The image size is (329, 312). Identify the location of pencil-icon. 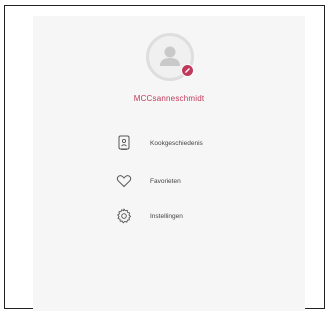
(187, 70).